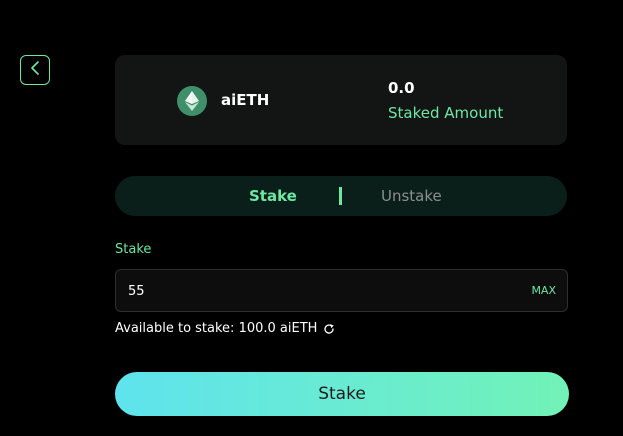 Image resolution: width=623 pixels, height=436 pixels. What do you see at coordinates (245, 100) in the screenshot?
I see `token-name: aiETH` at bounding box center [245, 100].